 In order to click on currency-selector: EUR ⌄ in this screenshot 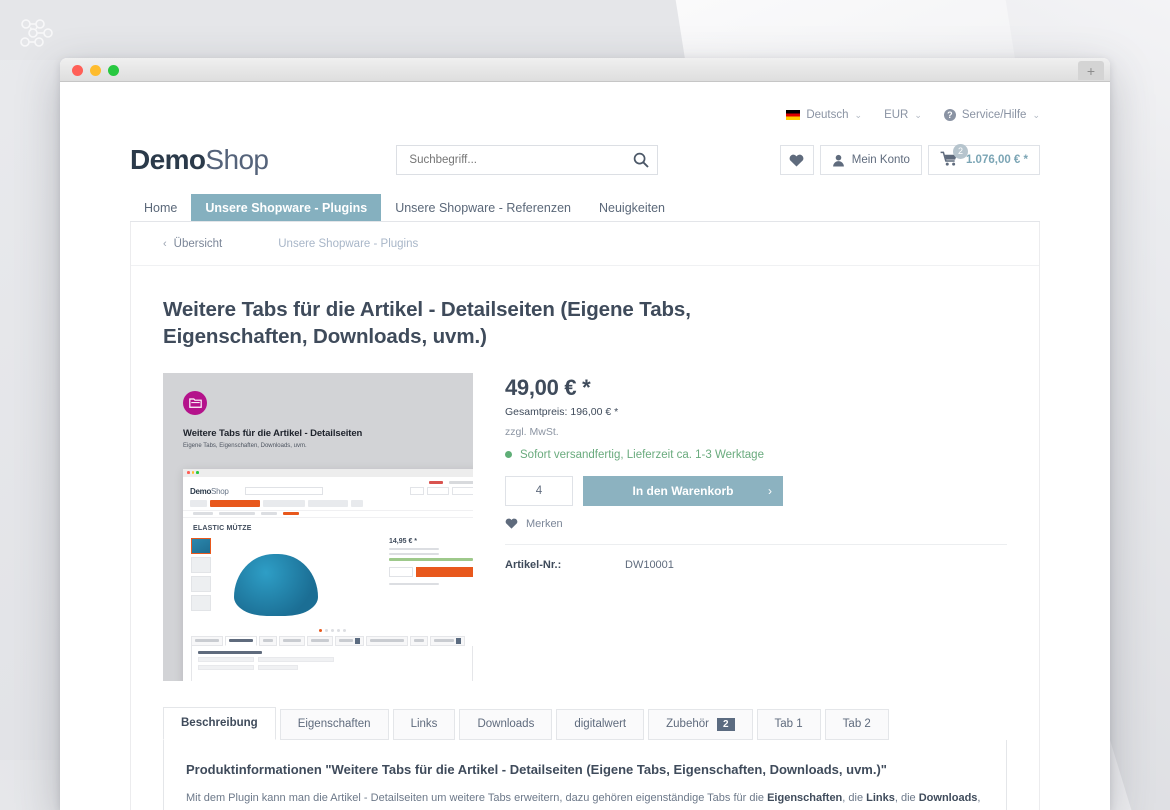, I will do `click(903, 115)`.